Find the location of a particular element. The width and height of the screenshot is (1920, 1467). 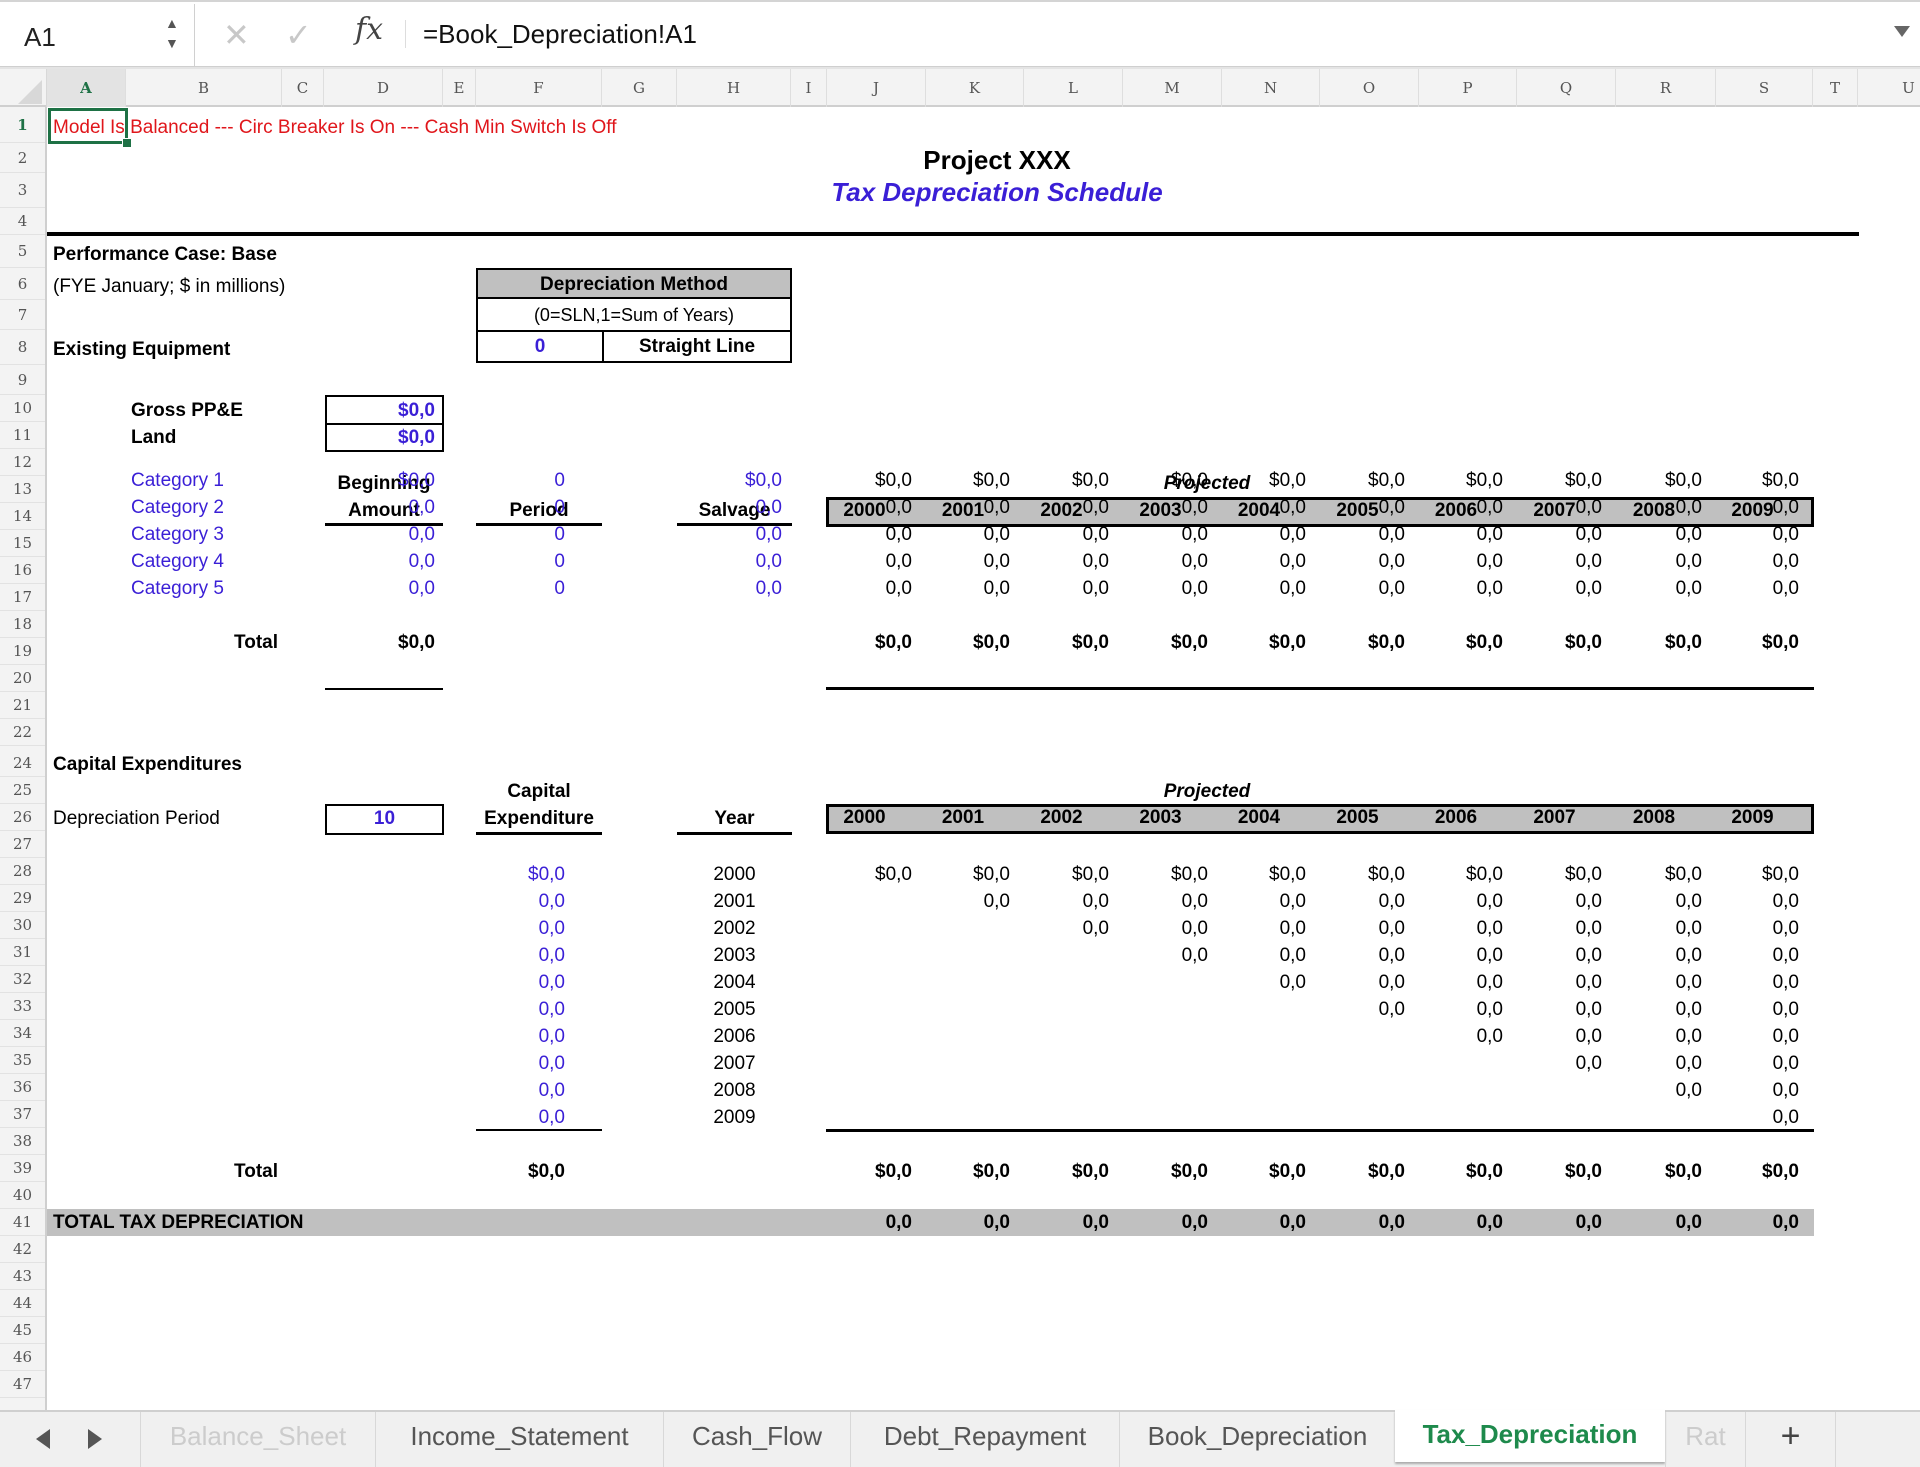

row-header-1: 1 is located at coordinates (22, 125).